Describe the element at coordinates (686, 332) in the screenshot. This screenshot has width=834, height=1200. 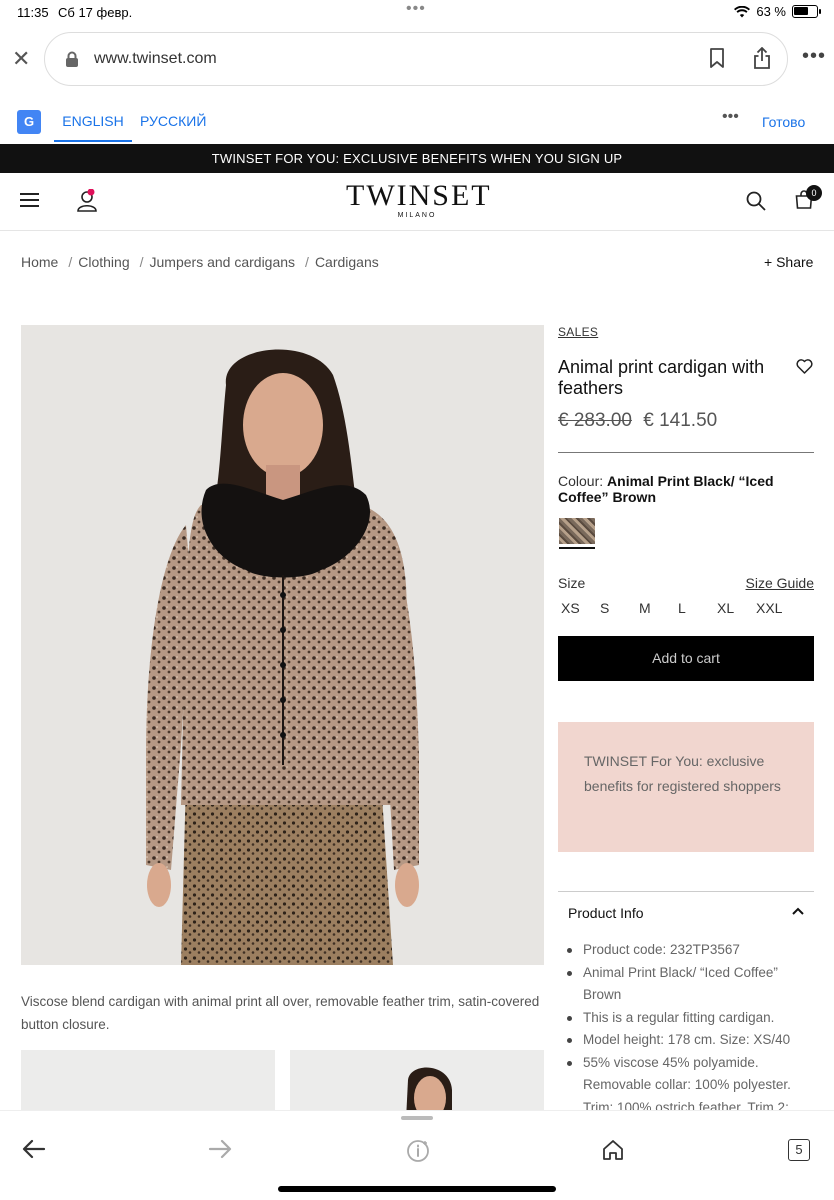
I see `sales-badge: SALES` at that location.